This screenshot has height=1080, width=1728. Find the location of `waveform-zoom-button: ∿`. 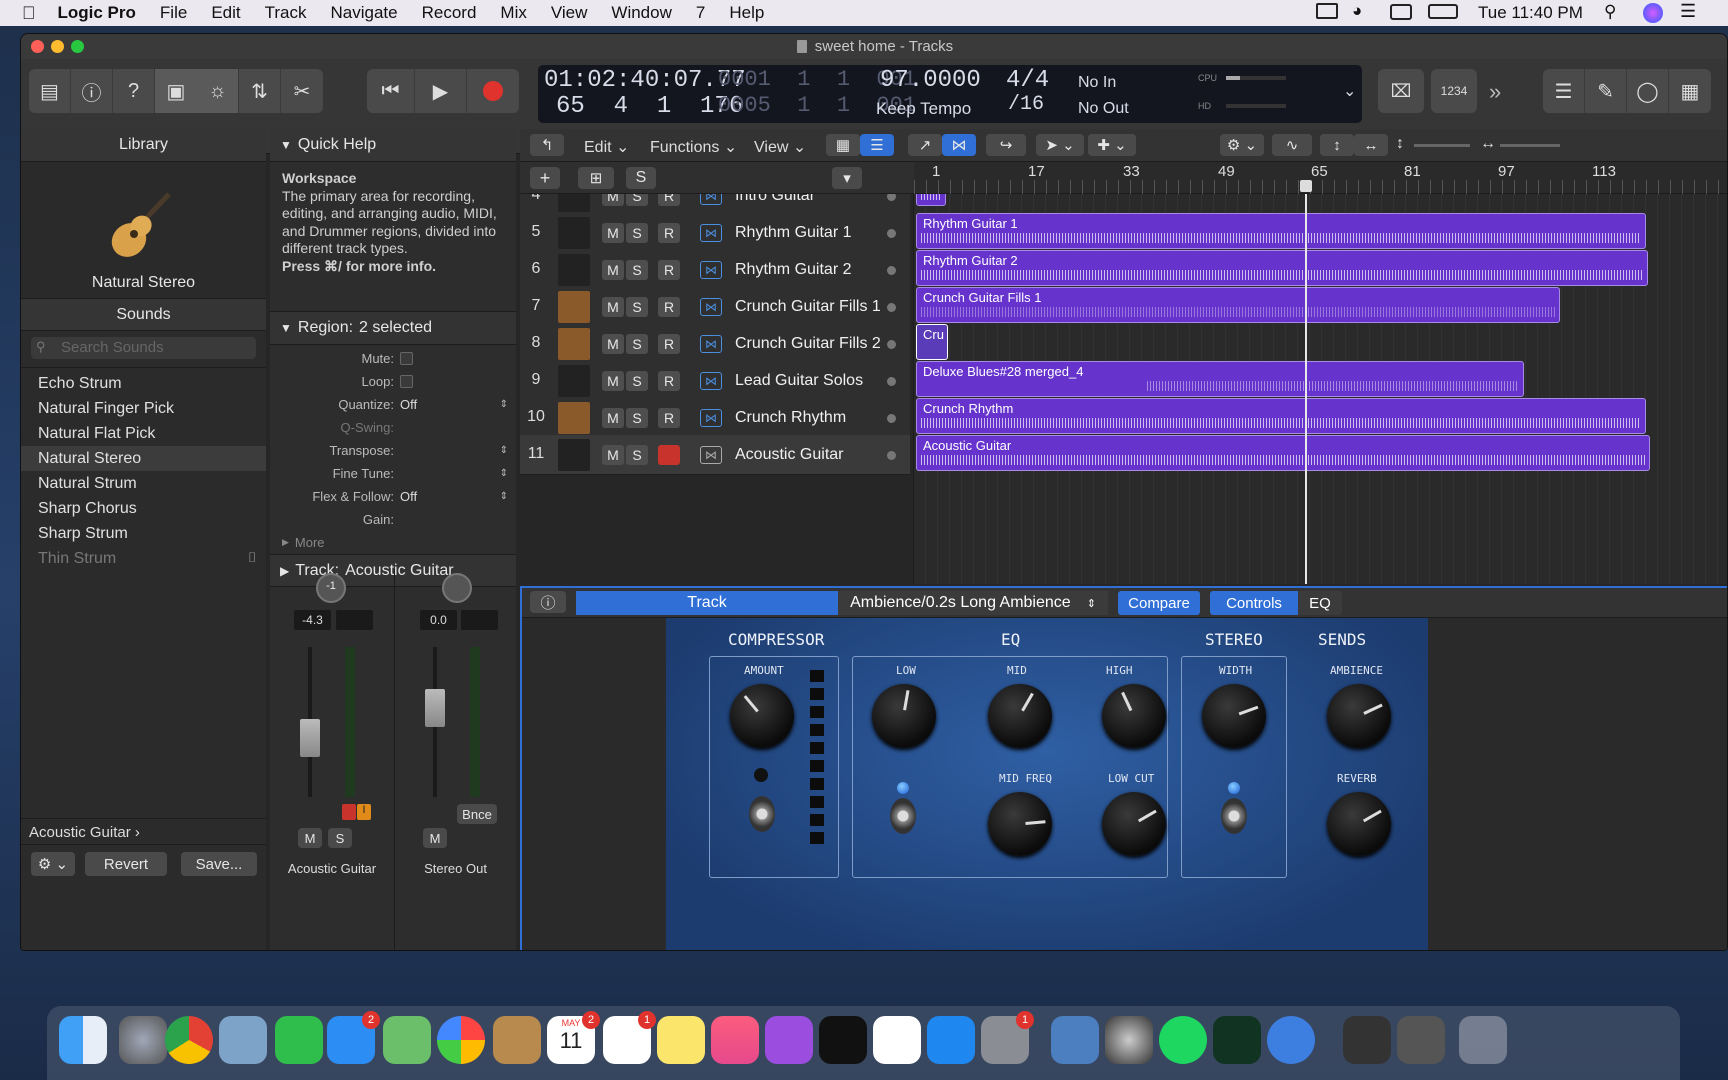

waveform-zoom-button: ∿ is located at coordinates (1292, 145).